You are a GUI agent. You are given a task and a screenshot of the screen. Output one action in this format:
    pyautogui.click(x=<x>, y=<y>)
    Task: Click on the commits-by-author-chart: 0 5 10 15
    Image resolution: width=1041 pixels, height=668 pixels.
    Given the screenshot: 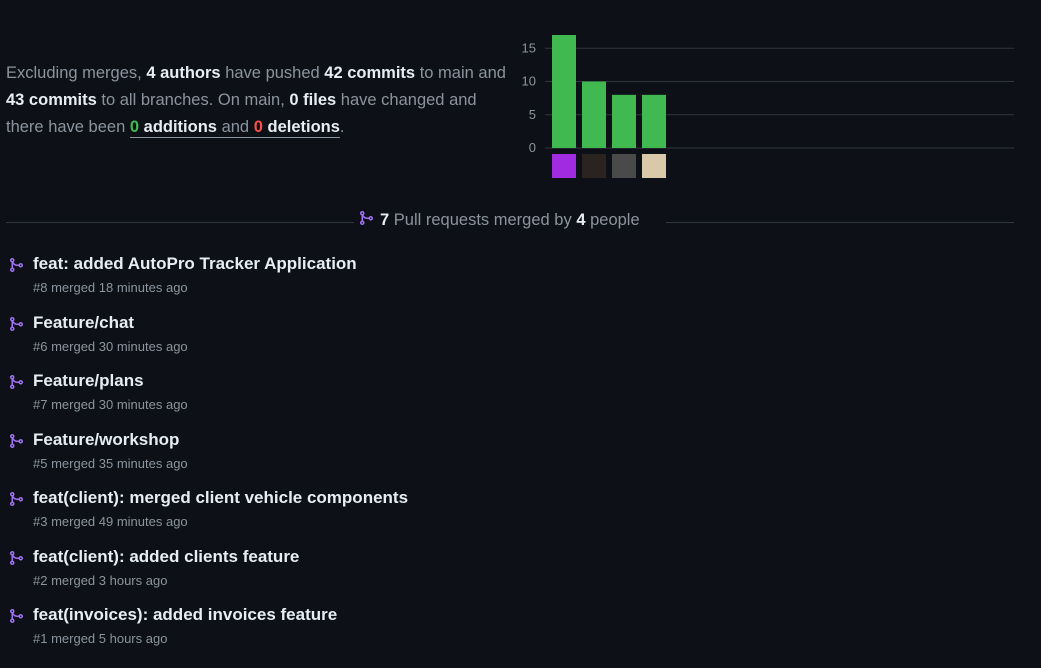 What is the action you would take?
    pyautogui.click(x=767, y=107)
    